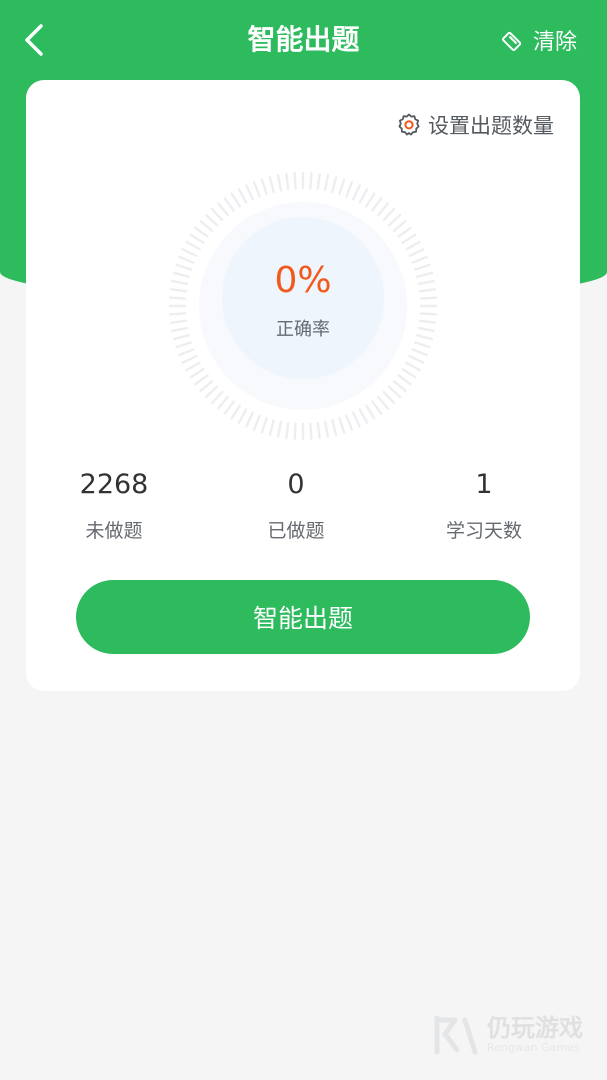 The height and width of the screenshot is (1080, 607). I want to click on stat-study-days-value: 1, so click(484, 484).